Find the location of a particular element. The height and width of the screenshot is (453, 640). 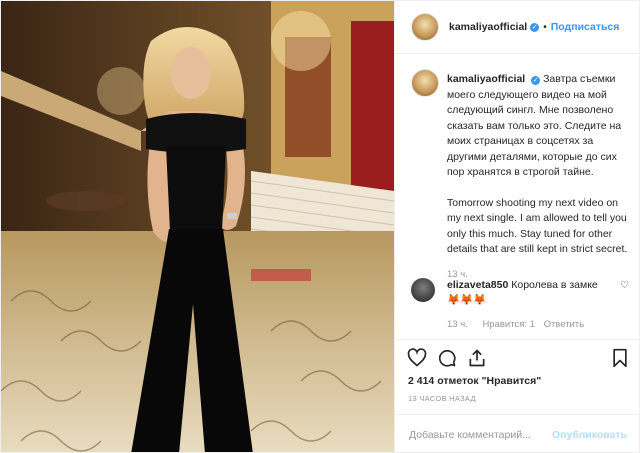

reply-button: Ответить is located at coordinates (564, 324).